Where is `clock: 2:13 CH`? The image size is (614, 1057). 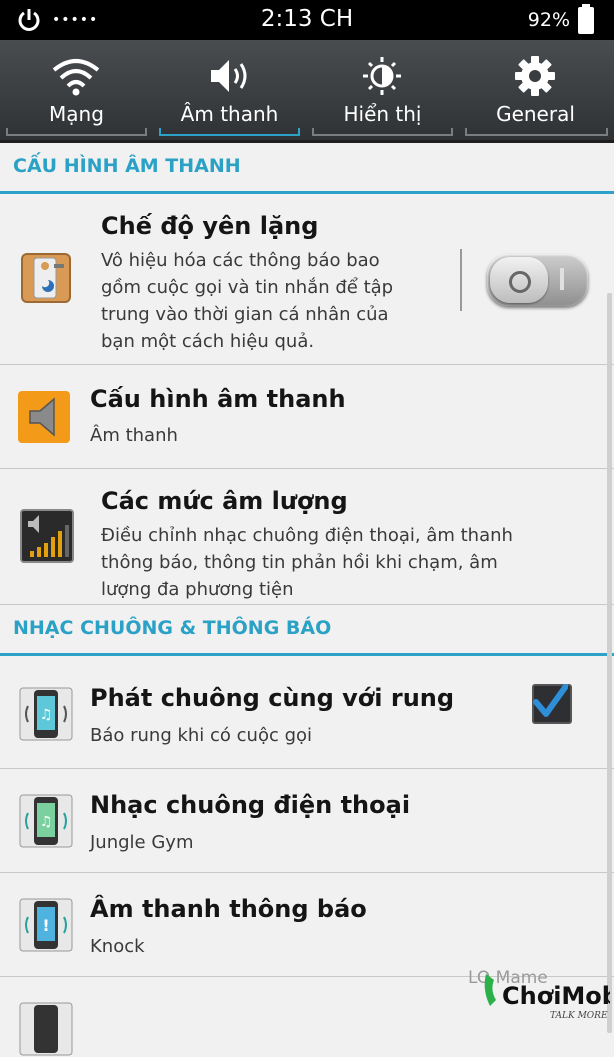
clock: 2:13 CH is located at coordinates (307, 19).